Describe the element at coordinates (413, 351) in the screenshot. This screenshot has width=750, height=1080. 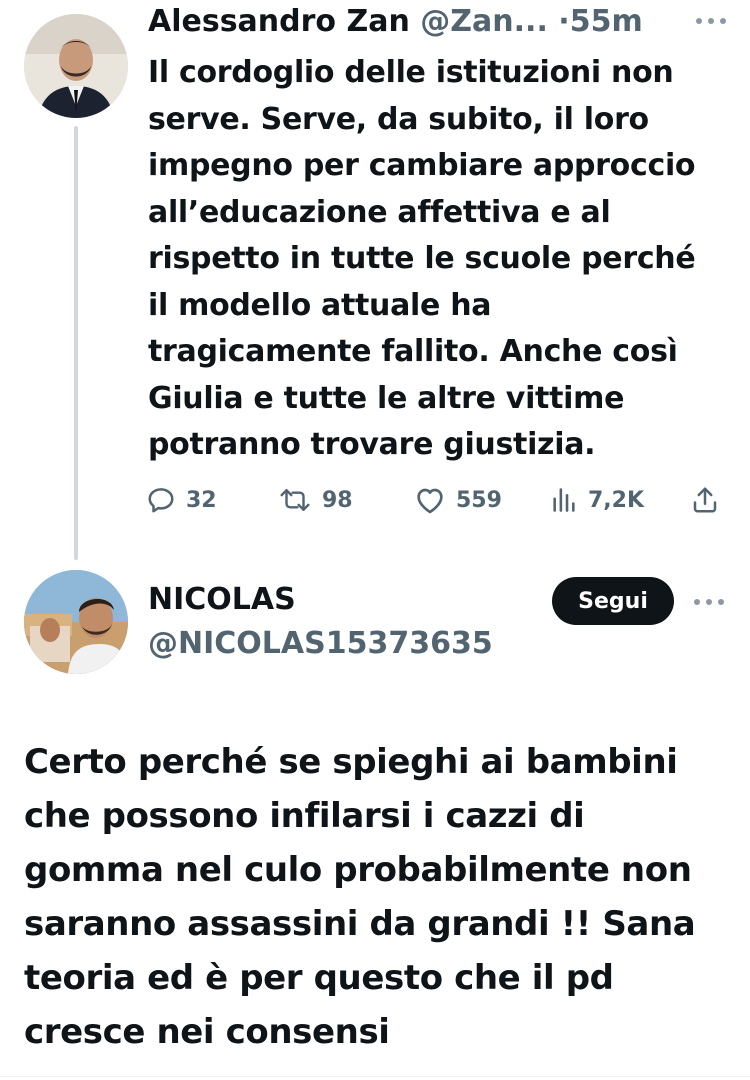
I see `tweet1-line: tragicamente fallito. Anche così` at that location.